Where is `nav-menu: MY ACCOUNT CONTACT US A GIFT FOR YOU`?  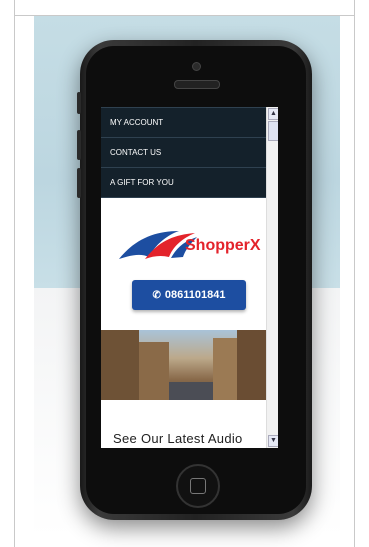 nav-menu: MY ACCOUNT CONTACT US A GIFT FOR YOU is located at coordinates (189, 152).